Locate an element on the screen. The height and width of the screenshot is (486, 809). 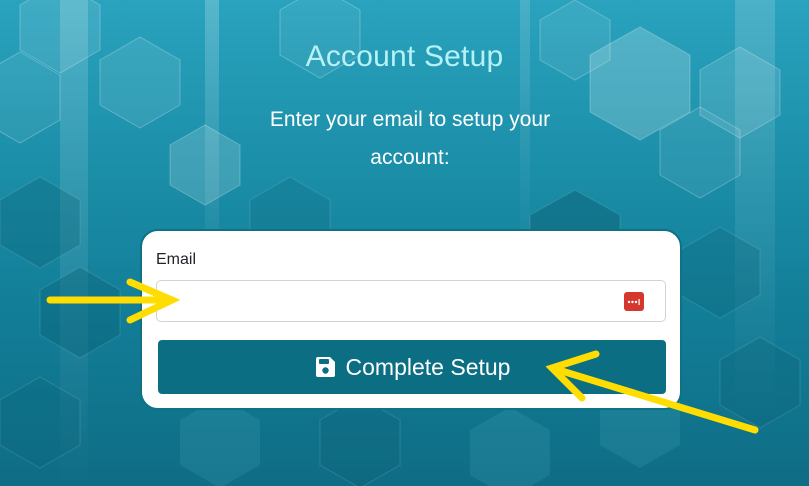
floppy-disk-icon is located at coordinates (325, 367).